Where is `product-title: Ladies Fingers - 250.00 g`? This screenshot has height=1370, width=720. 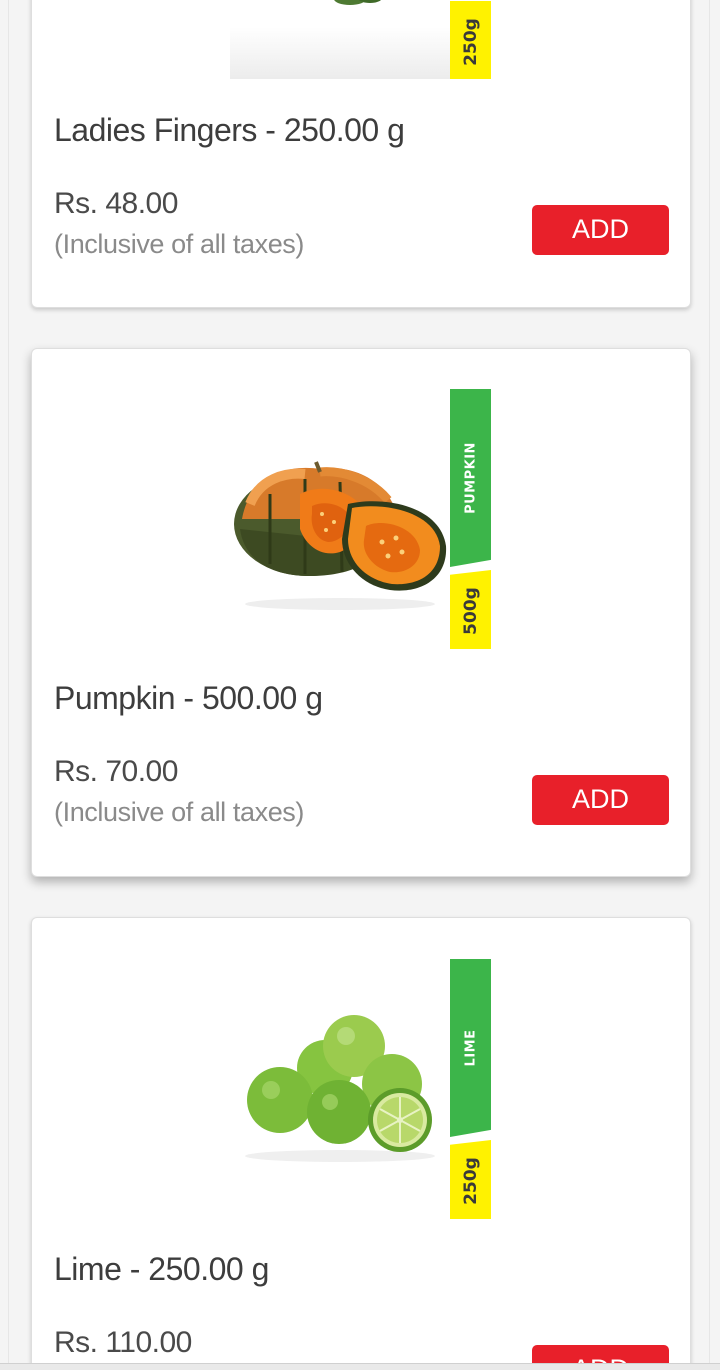 product-title: Ladies Fingers - 250.00 g is located at coordinates (229, 130).